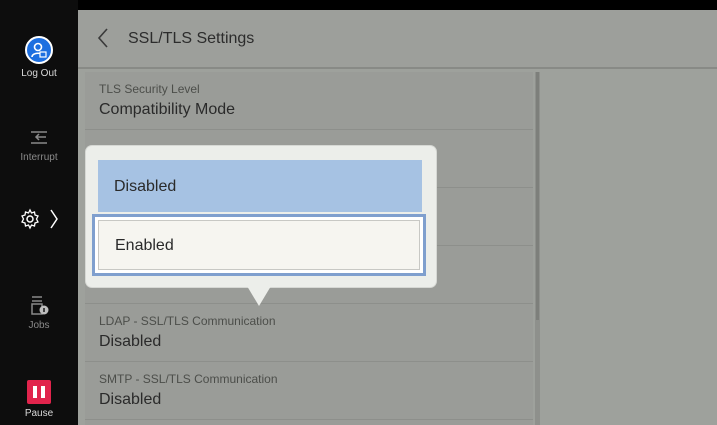 Image resolution: width=717 pixels, height=425 pixels. What do you see at coordinates (309, 333) in the screenshot?
I see `setting-row-ldap-ssl-tls: LDAP - SSL/TLS Communication Disabled` at bounding box center [309, 333].